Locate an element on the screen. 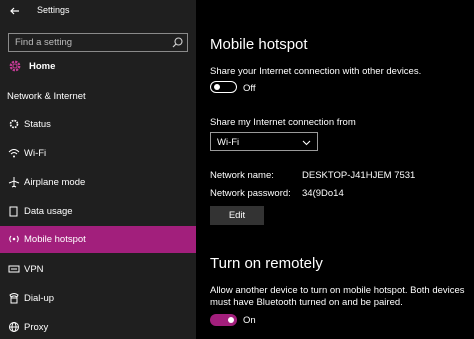 The height and width of the screenshot is (339, 474). sidebar-item-status: Status is located at coordinates (98, 124).